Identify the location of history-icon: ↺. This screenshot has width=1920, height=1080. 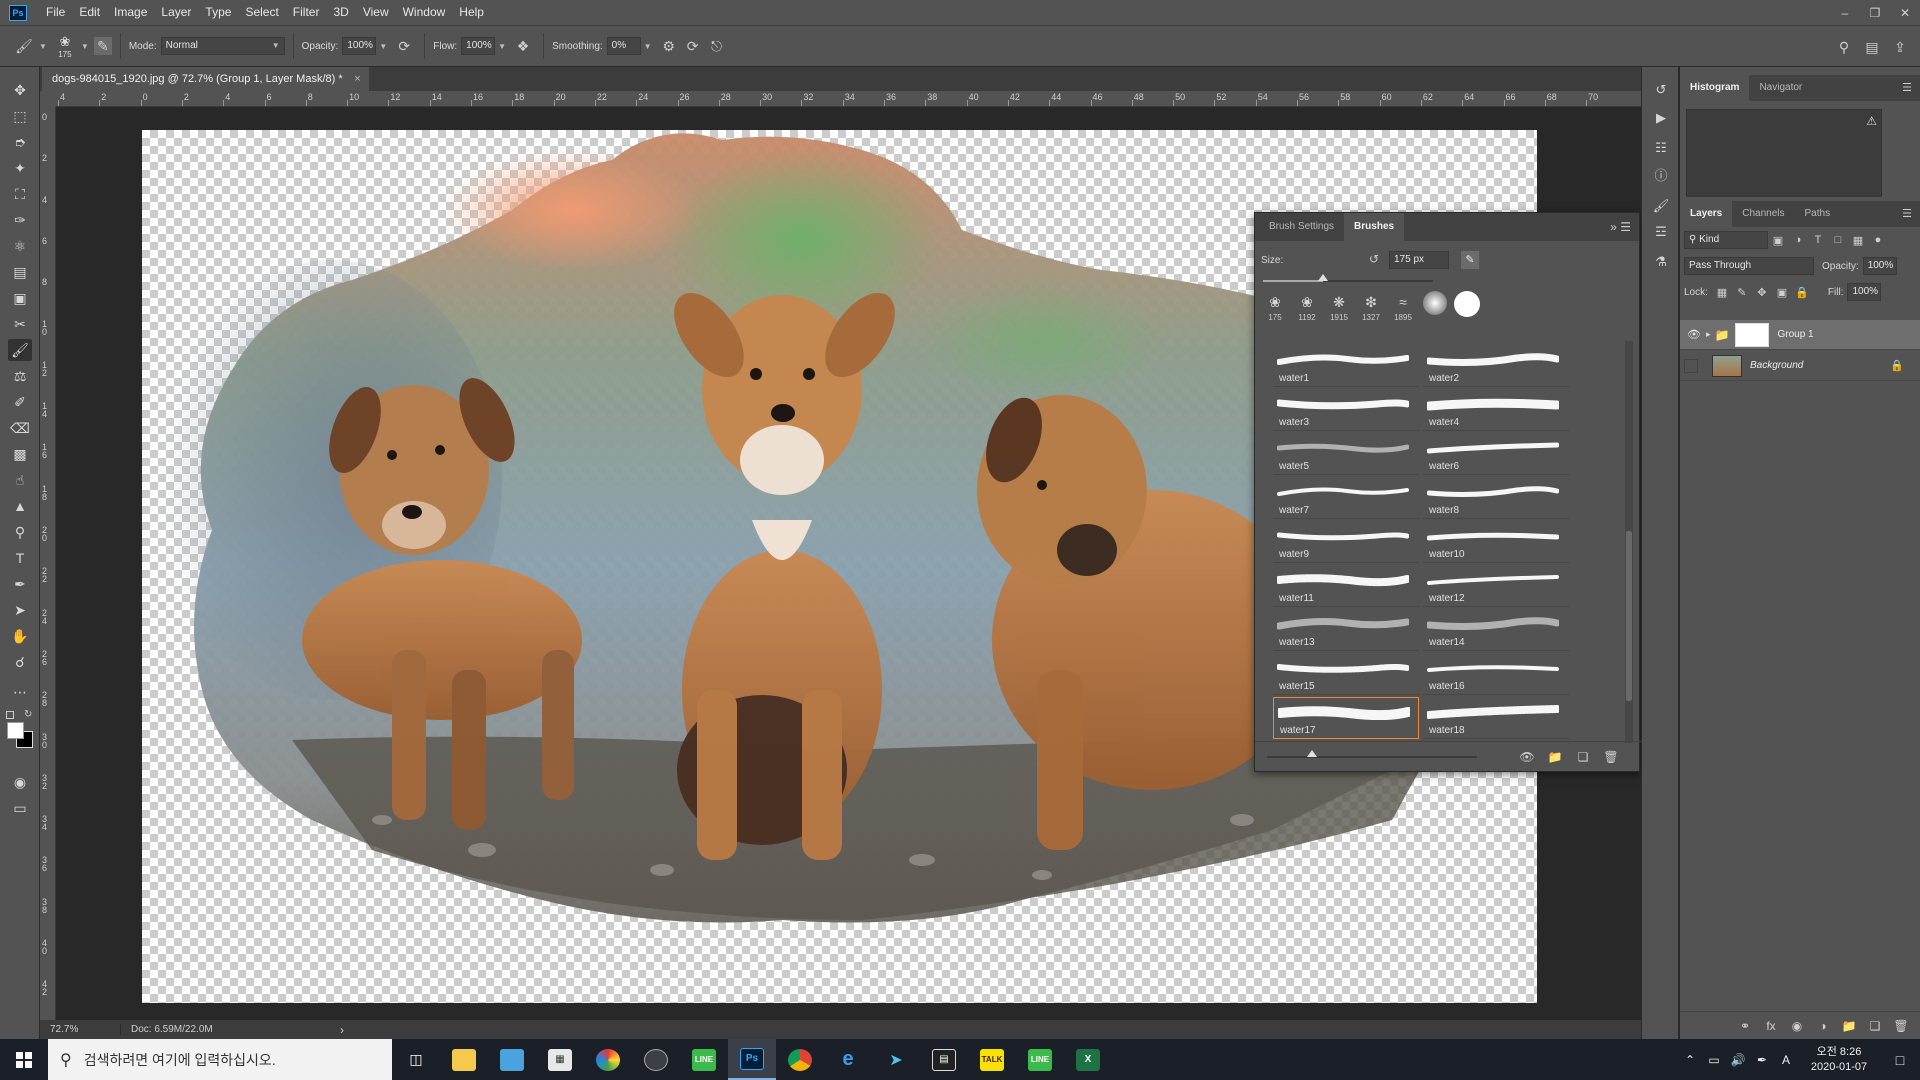
(1661, 90).